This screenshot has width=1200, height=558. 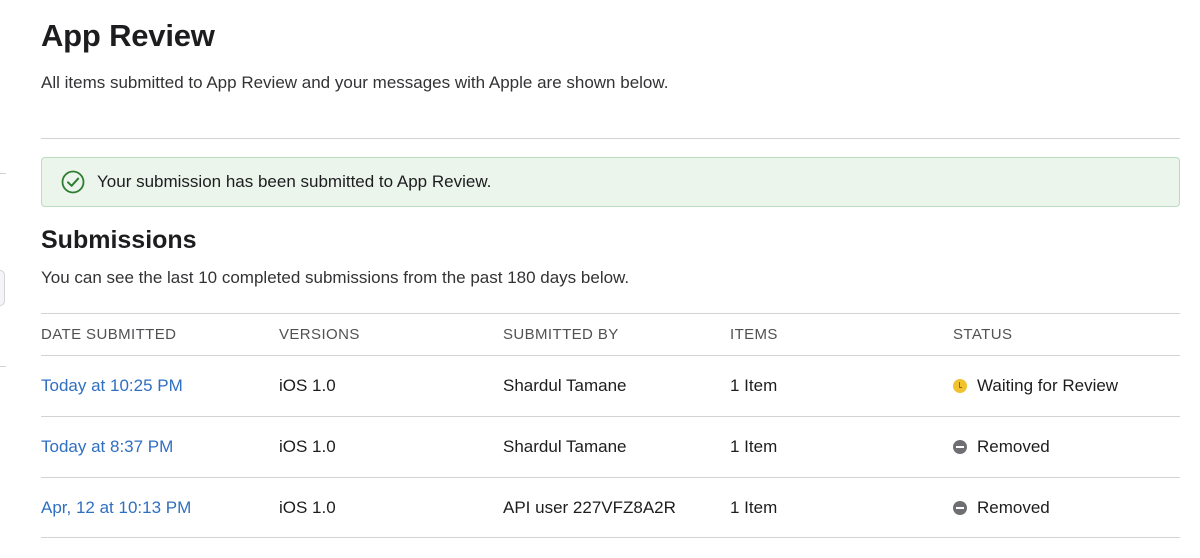 I want to click on submission-date-link: Today at 10:25 PM, so click(x=112, y=386).